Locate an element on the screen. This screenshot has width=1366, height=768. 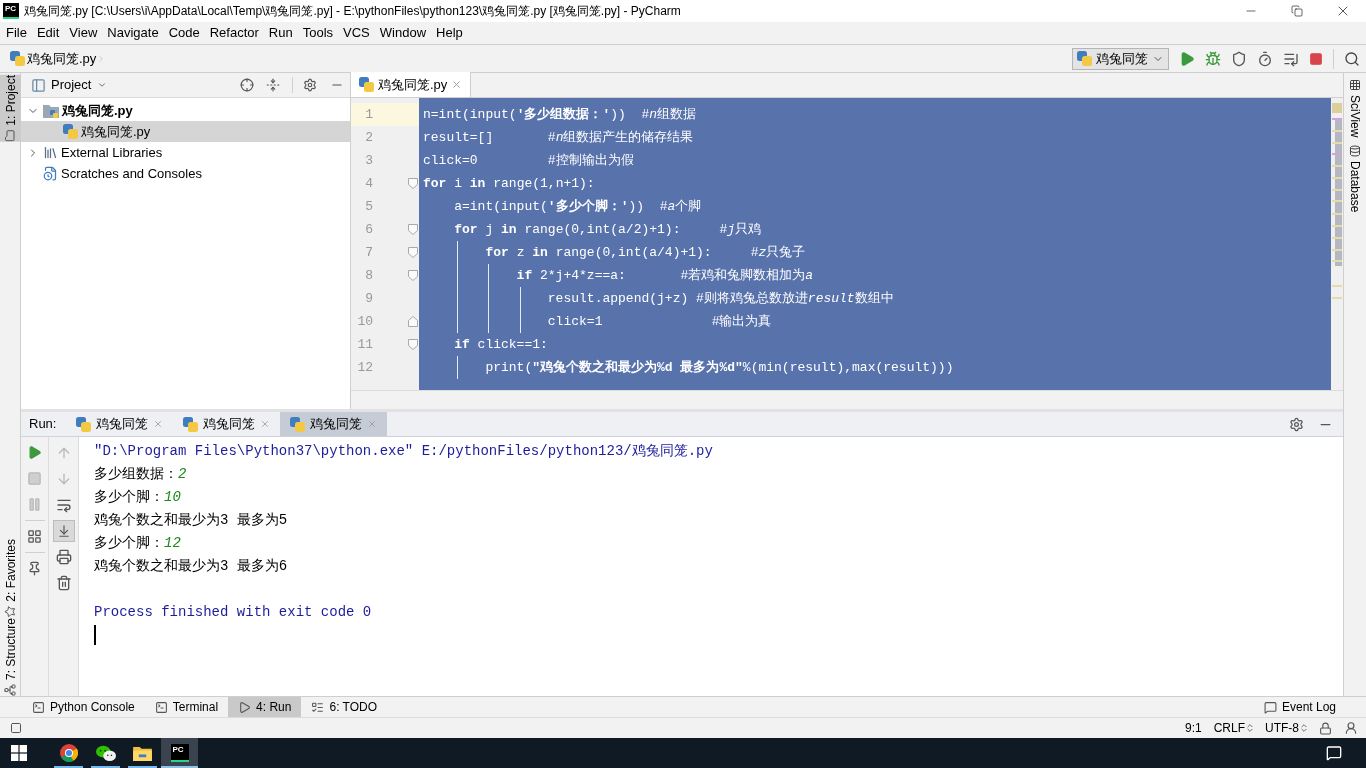
tool-window-tab: Database is located at coordinates (1355, 179).